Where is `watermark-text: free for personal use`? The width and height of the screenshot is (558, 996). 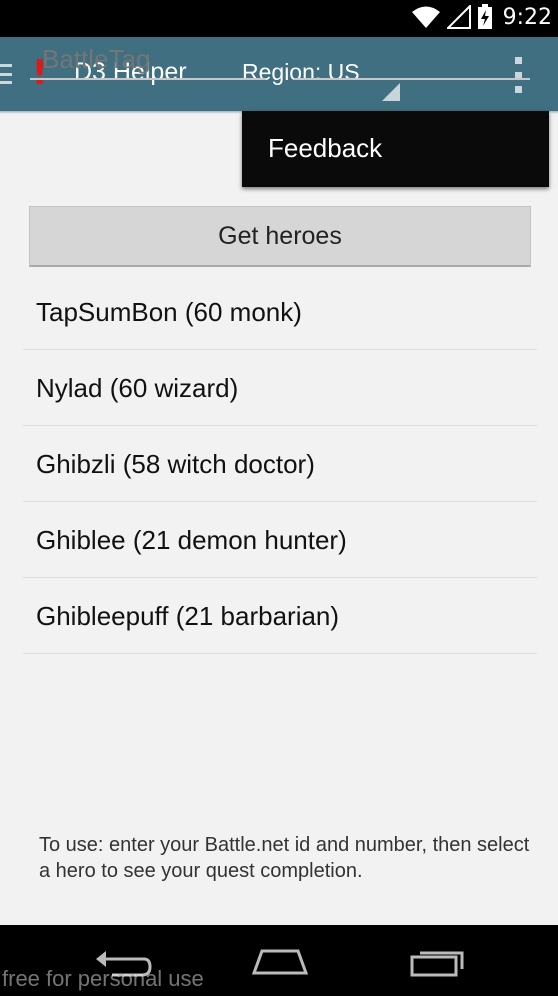 watermark-text: free for personal use is located at coordinates (103, 978).